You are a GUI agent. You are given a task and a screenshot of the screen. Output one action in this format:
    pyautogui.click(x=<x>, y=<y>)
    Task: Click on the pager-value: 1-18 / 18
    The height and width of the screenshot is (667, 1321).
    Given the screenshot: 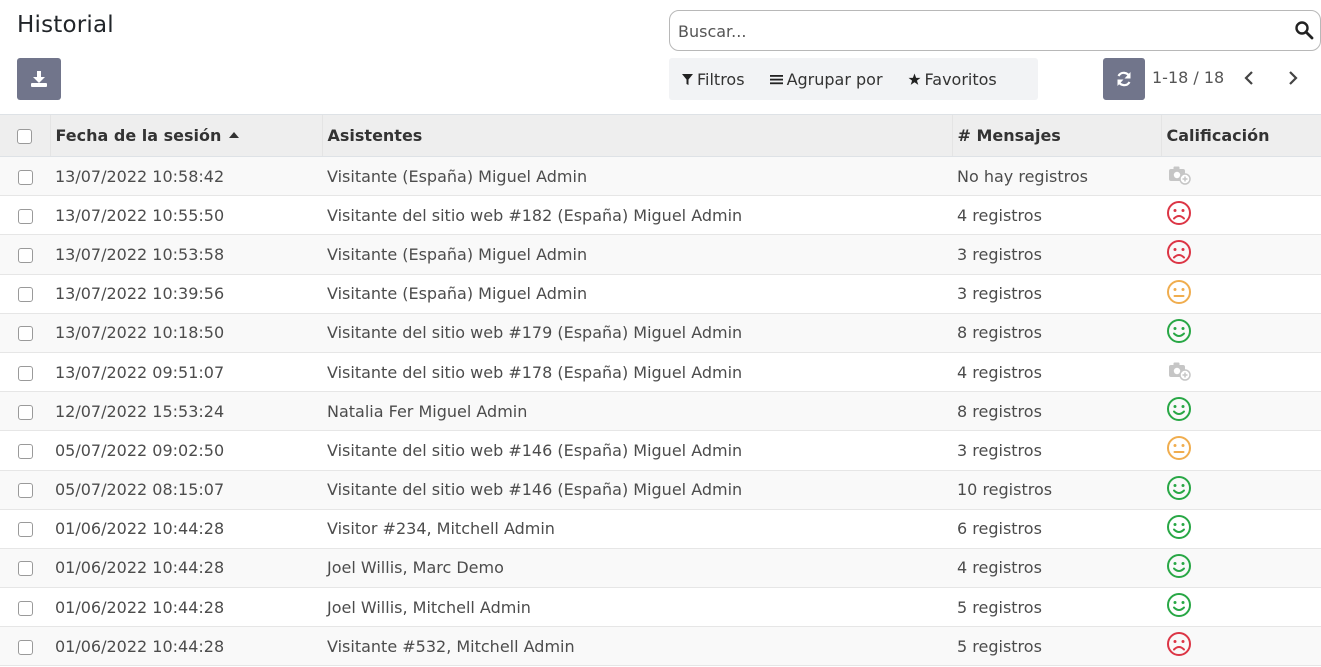 What is the action you would take?
    pyautogui.click(x=1188, y=77)
    